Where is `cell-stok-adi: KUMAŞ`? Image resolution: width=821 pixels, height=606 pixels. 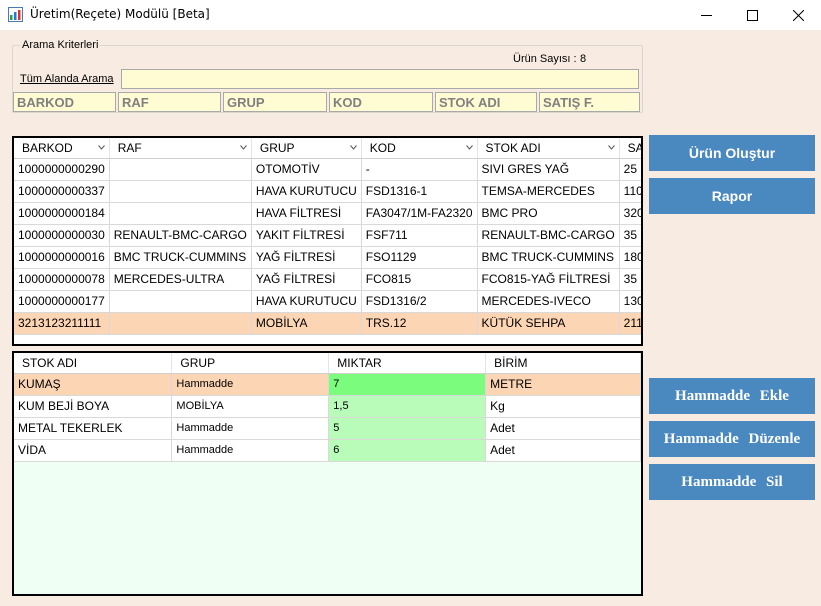
cell-stok-adi: KUMAŞ is located at coordinates (93, 384).